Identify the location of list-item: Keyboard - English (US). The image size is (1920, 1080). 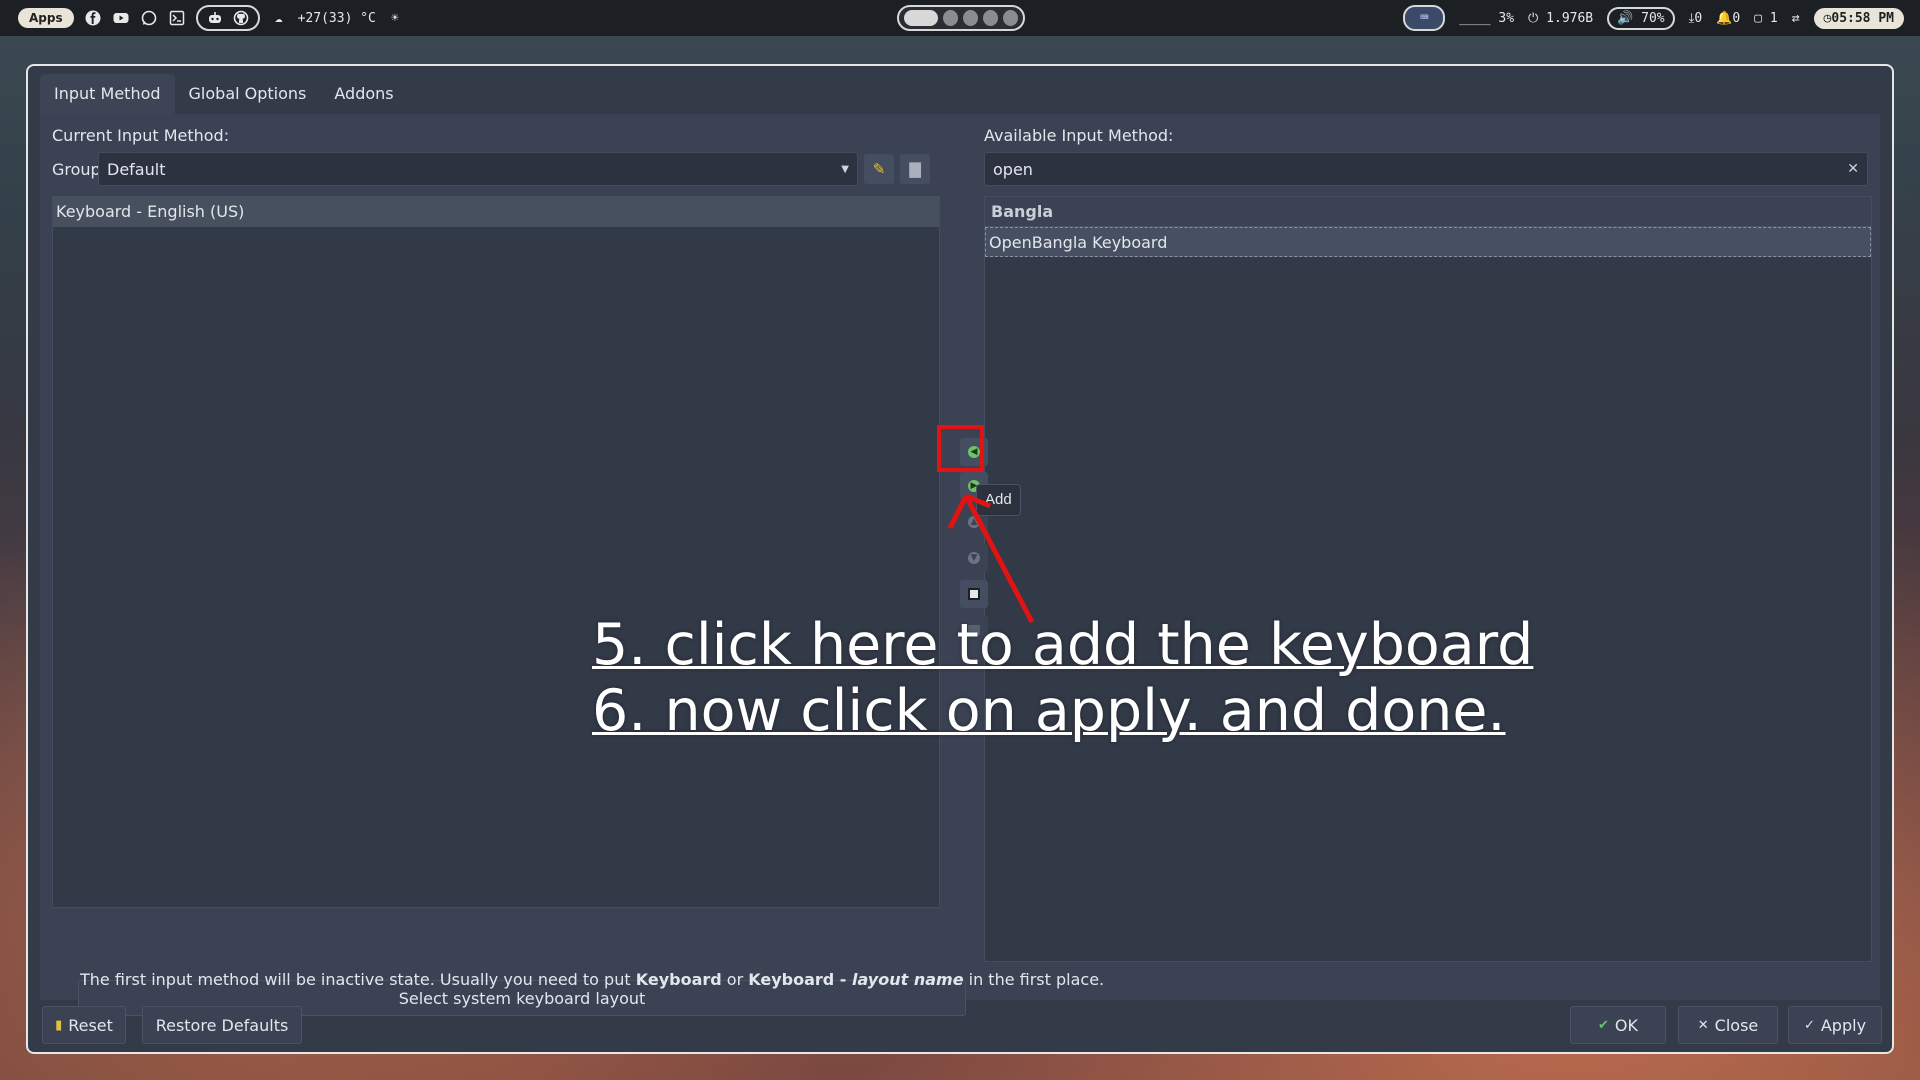
(496, 212).